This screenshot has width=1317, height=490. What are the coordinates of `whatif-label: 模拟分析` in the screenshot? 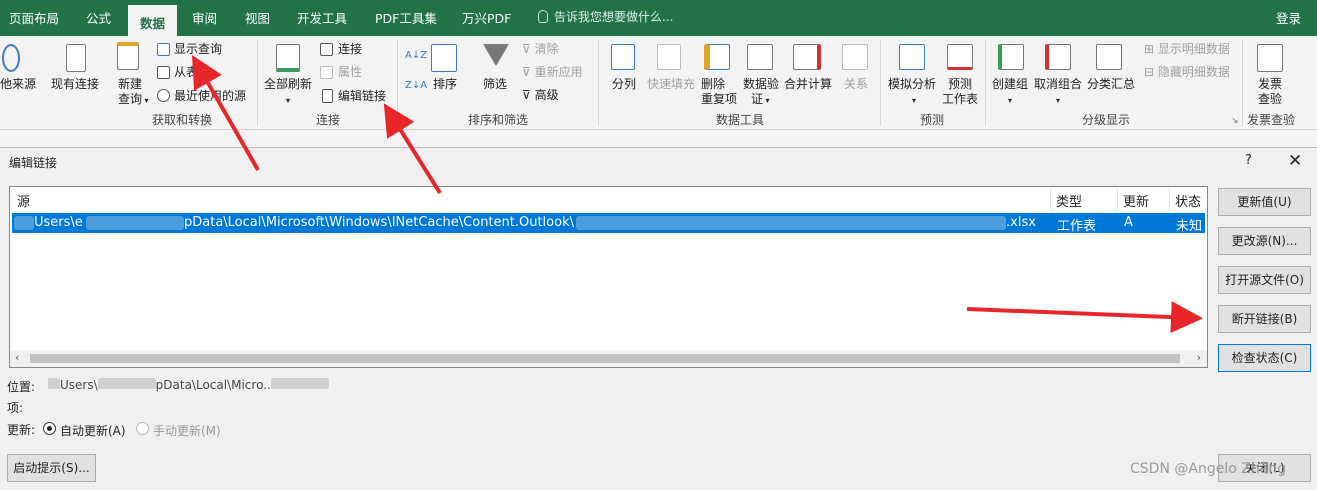 It's located at (912, 84).